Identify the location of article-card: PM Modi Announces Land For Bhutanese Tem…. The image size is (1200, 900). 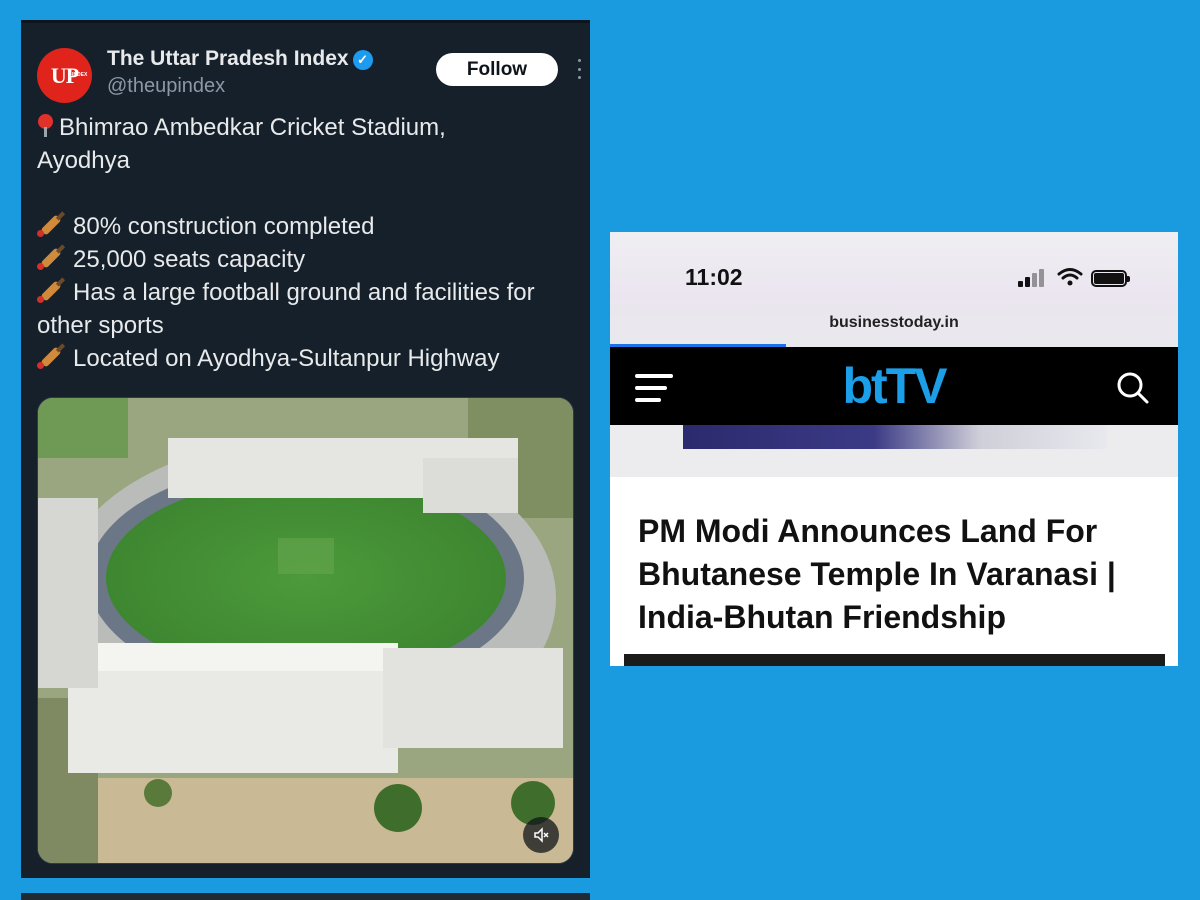
(894, 571).